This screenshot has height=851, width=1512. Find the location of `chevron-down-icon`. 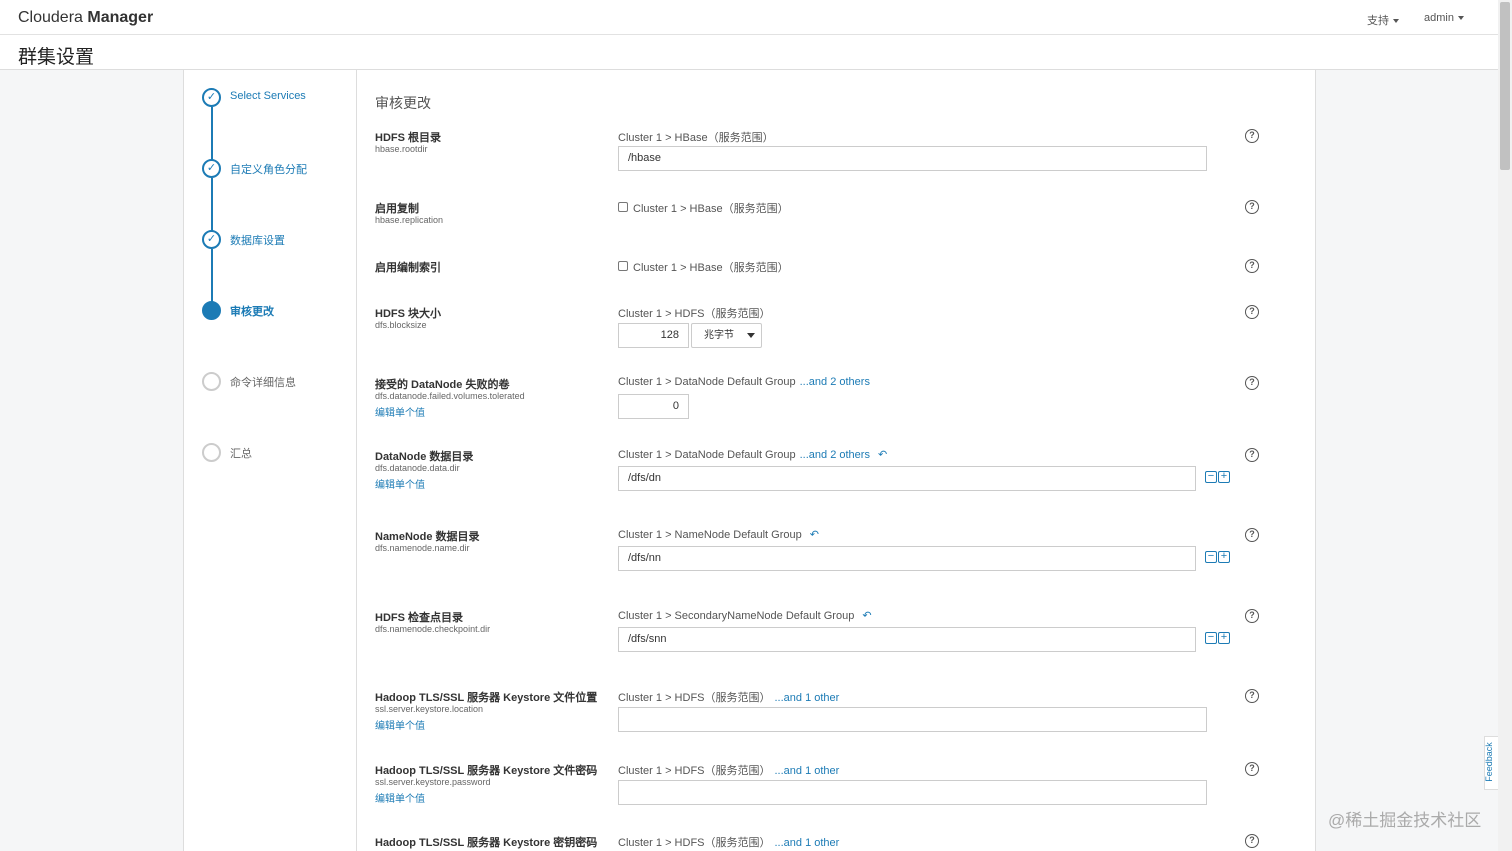

chevron-down-icon is located at coordinates (751, 335).